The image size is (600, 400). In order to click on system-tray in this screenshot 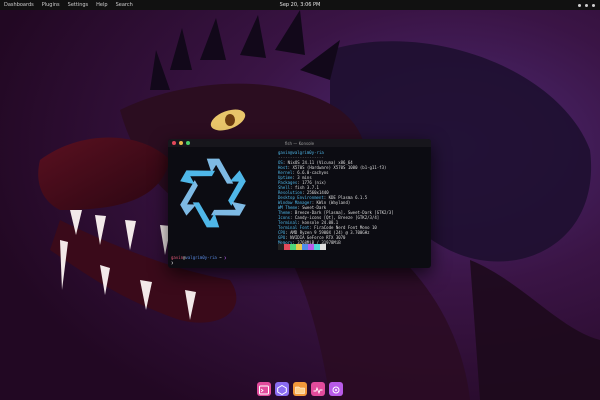, I will do `click(586, 5)`.